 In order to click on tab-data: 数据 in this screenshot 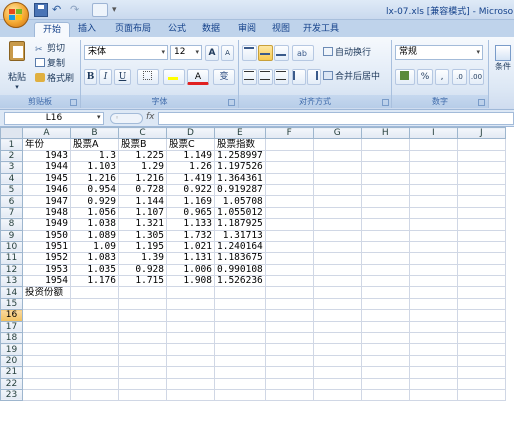, I will do `click(211, 29)`.